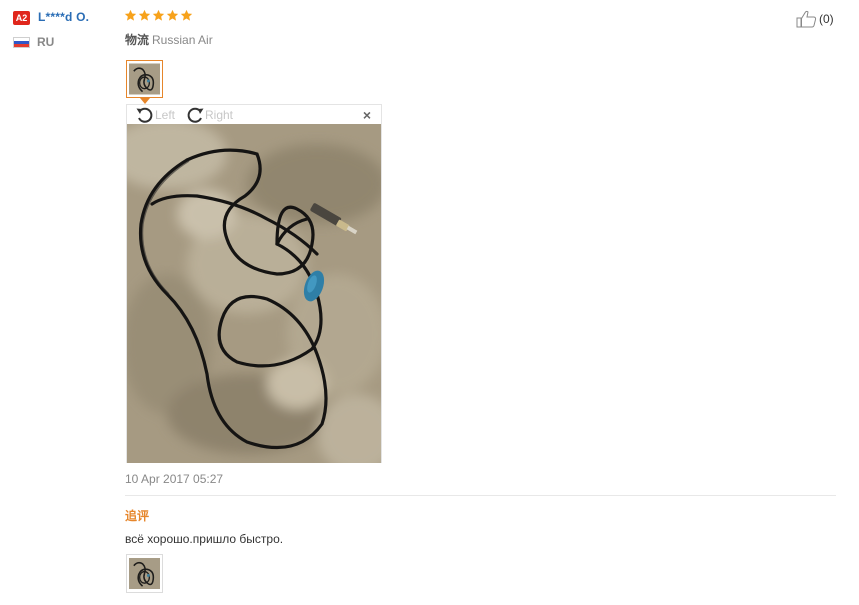  I want to click on logistics-info: 物流 Russian Air, so click(169, 39).